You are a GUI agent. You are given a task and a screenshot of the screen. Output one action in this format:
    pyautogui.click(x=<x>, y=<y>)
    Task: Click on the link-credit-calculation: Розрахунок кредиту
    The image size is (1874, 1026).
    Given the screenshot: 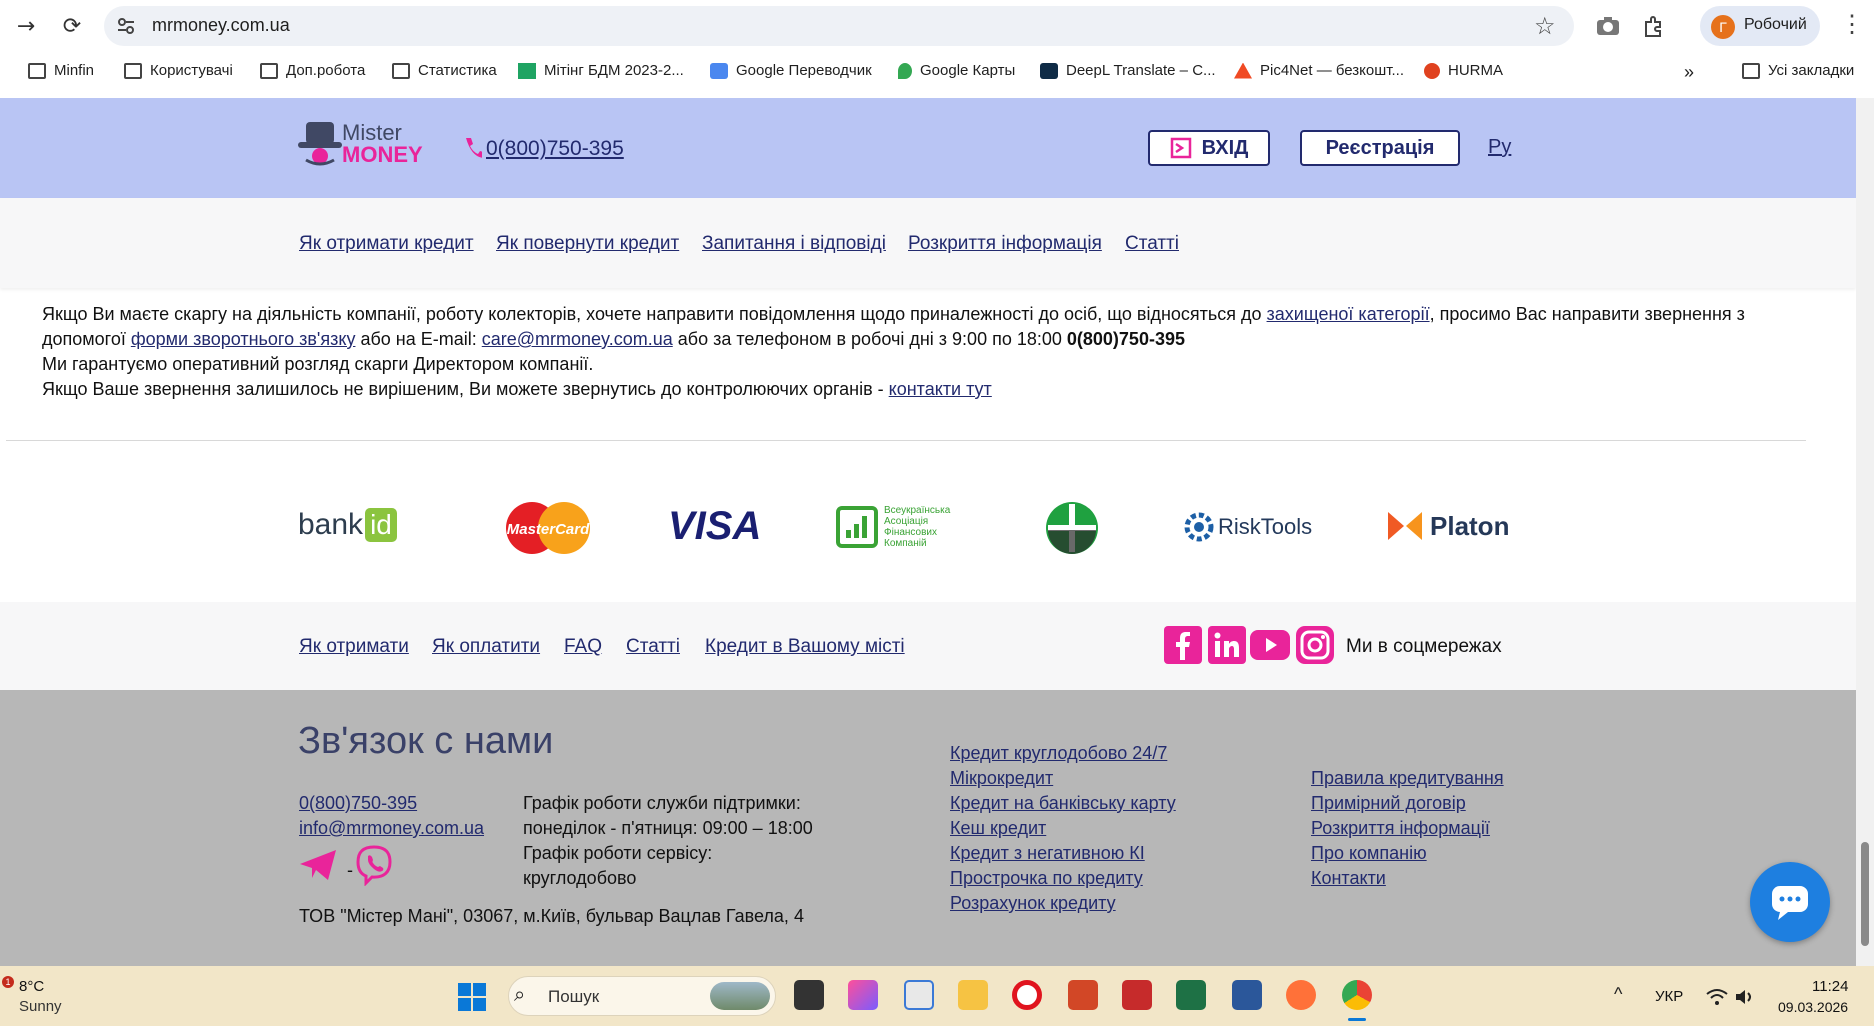 What is the action you would take?
    pyautogui.click(x=1033, y=903)
    